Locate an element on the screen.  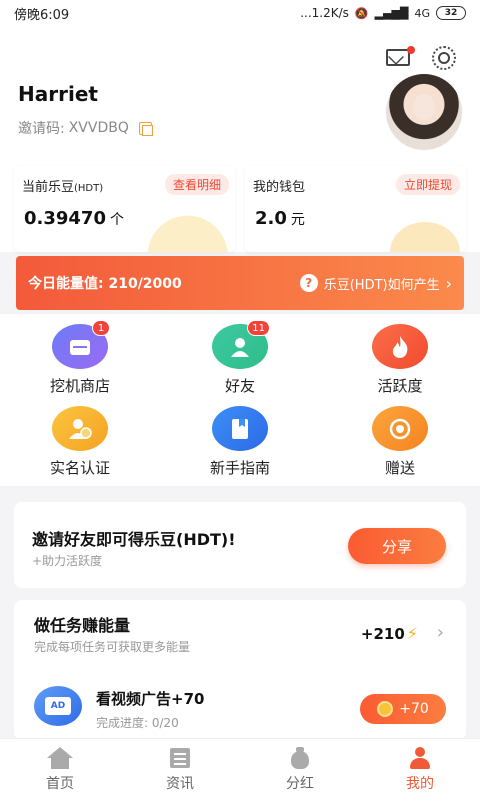
signal-label: 4G is located at coordinates (422, 13).